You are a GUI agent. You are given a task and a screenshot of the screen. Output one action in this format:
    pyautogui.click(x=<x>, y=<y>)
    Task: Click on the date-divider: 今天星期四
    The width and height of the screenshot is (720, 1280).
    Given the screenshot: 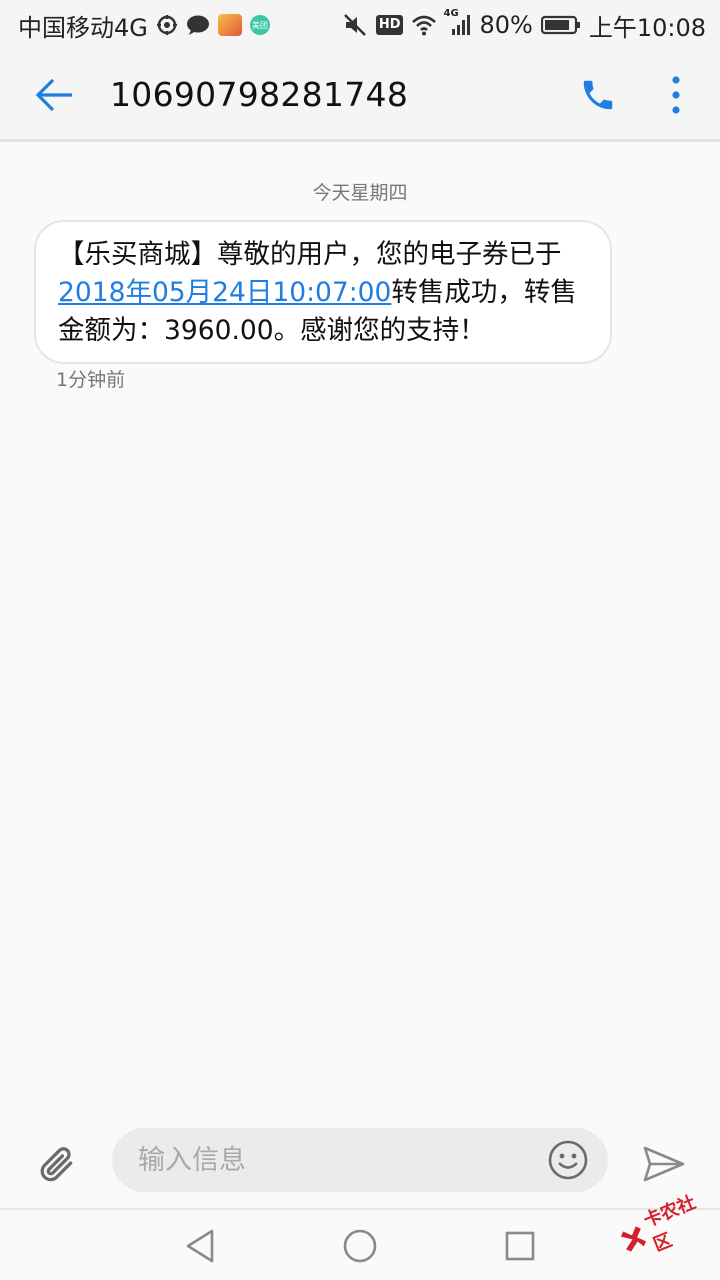 What is the action you would take?
    pyautogui.click(x=360, y=193)
    